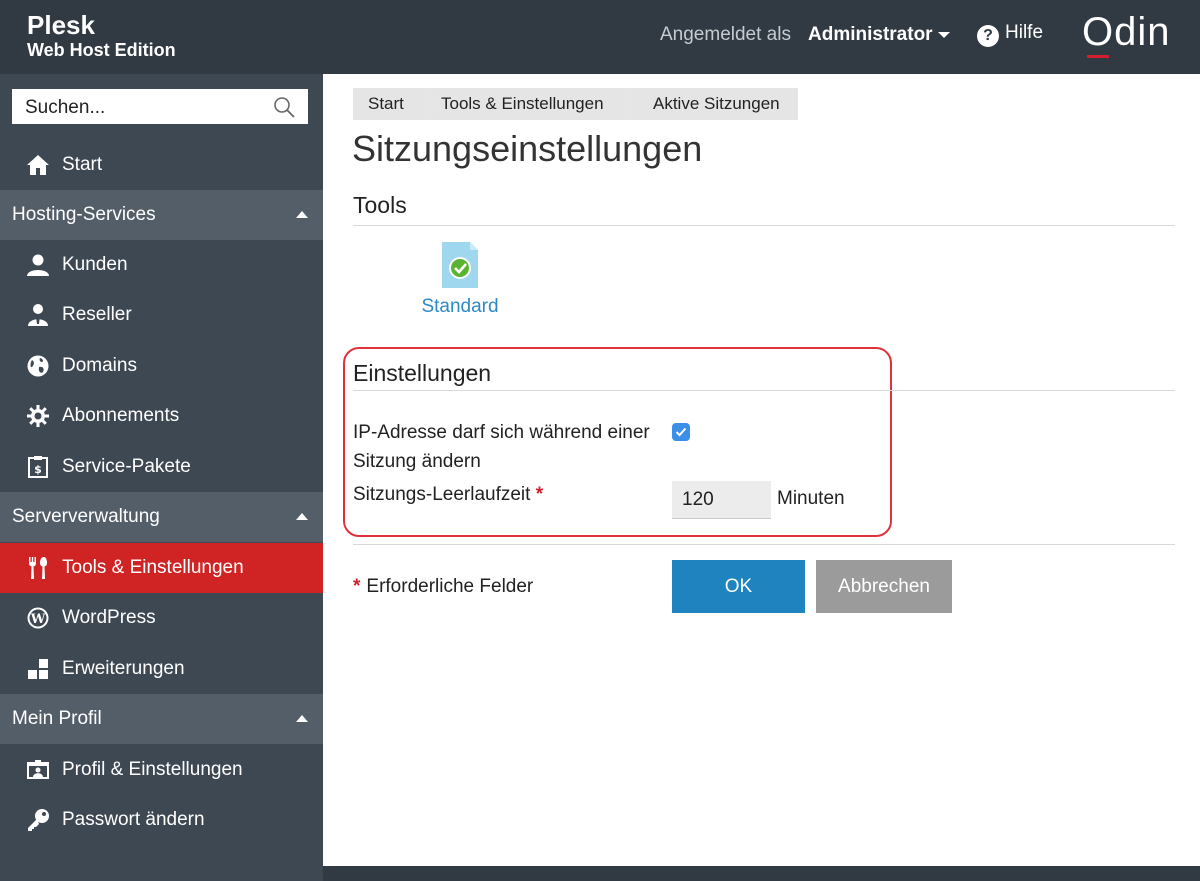  Describe the element at coordinates (95, 264) in the screenshot. I see `sidebar-item-label: Kunden` at that location.